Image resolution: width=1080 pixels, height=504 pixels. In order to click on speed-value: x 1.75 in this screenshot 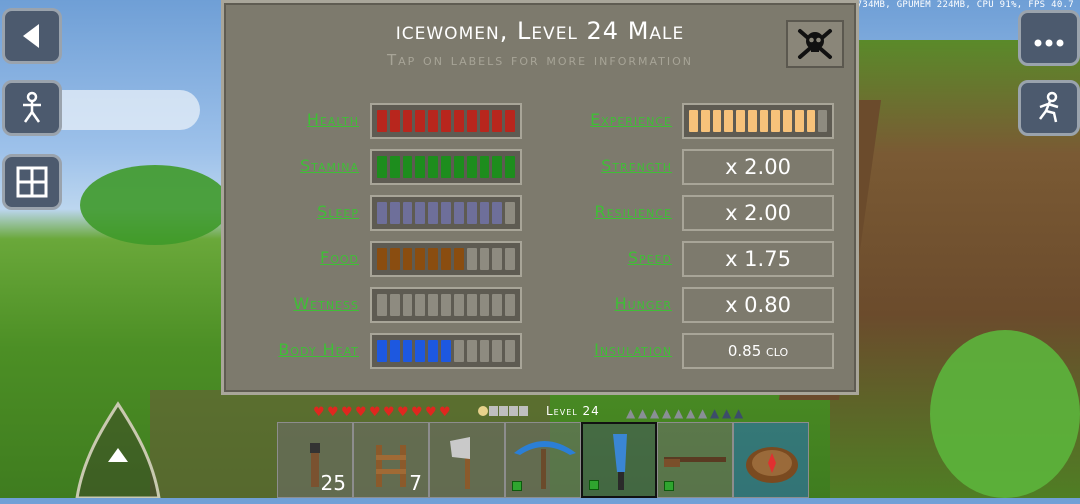, I will do `click(758, 259)`.